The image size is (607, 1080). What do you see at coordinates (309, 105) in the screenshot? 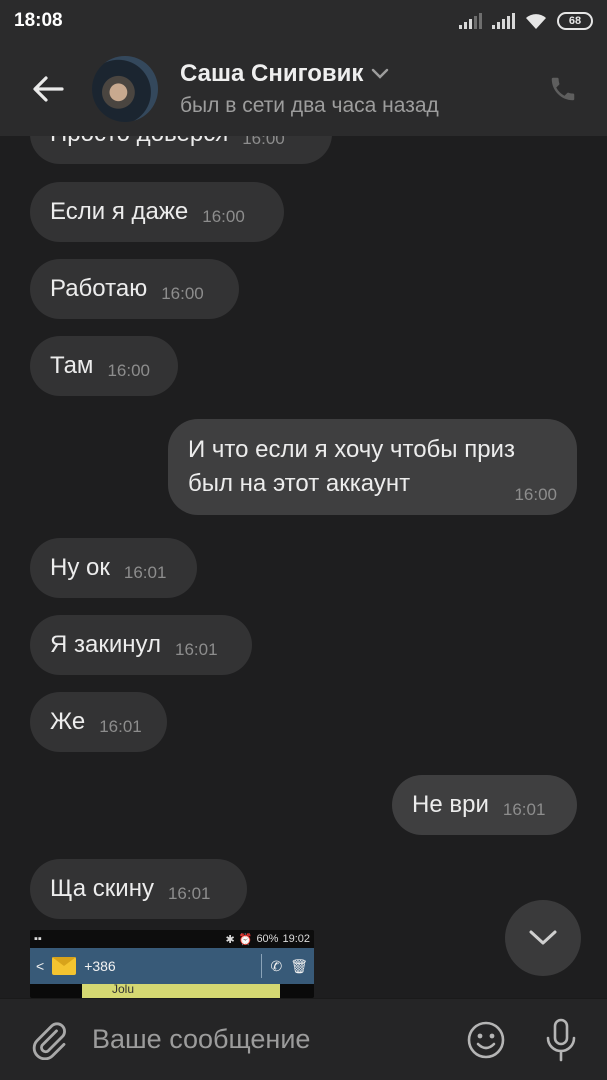
I see `contact-status: был в сети два часа назад` at bounding box center [309, 105].